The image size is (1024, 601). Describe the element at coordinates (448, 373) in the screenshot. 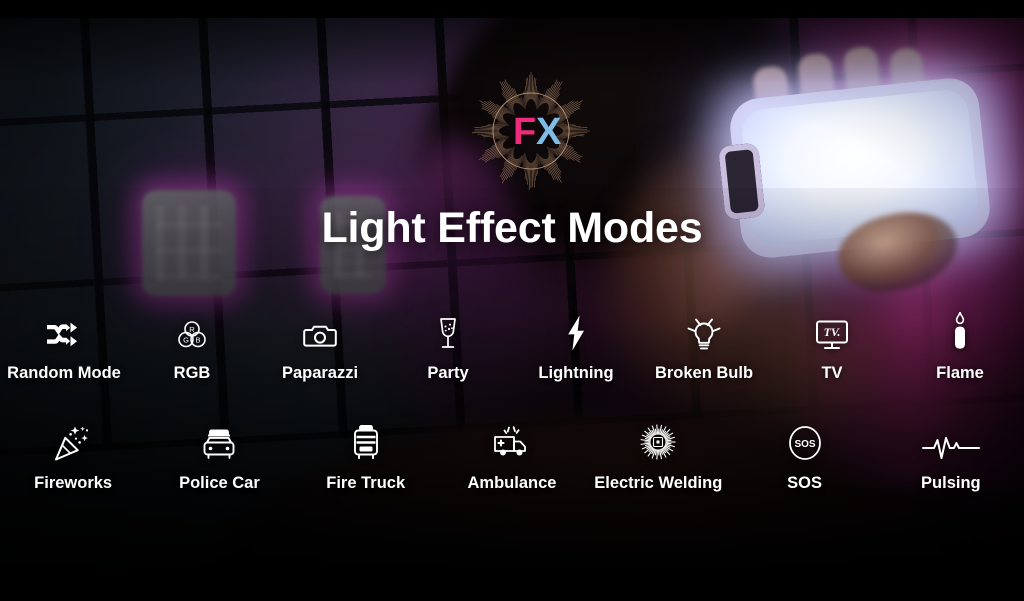

I see `mode-label: Party` at that location.